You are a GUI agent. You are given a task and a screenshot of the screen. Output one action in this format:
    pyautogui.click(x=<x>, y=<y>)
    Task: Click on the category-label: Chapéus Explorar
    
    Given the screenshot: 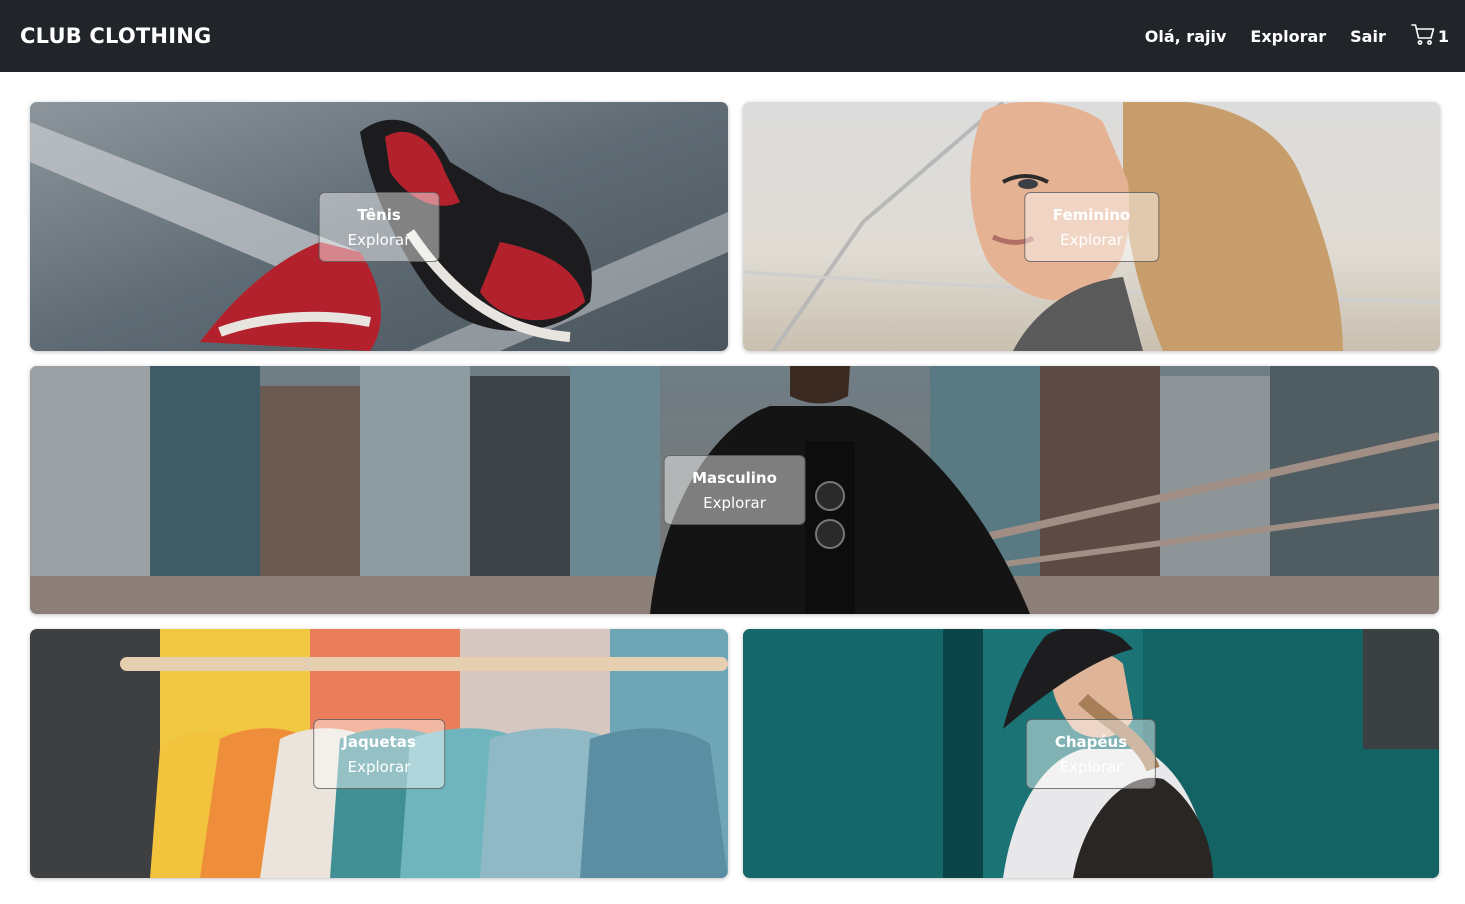 What is the action you would take?
    pyautogui.click(x=1091, y=753)
    